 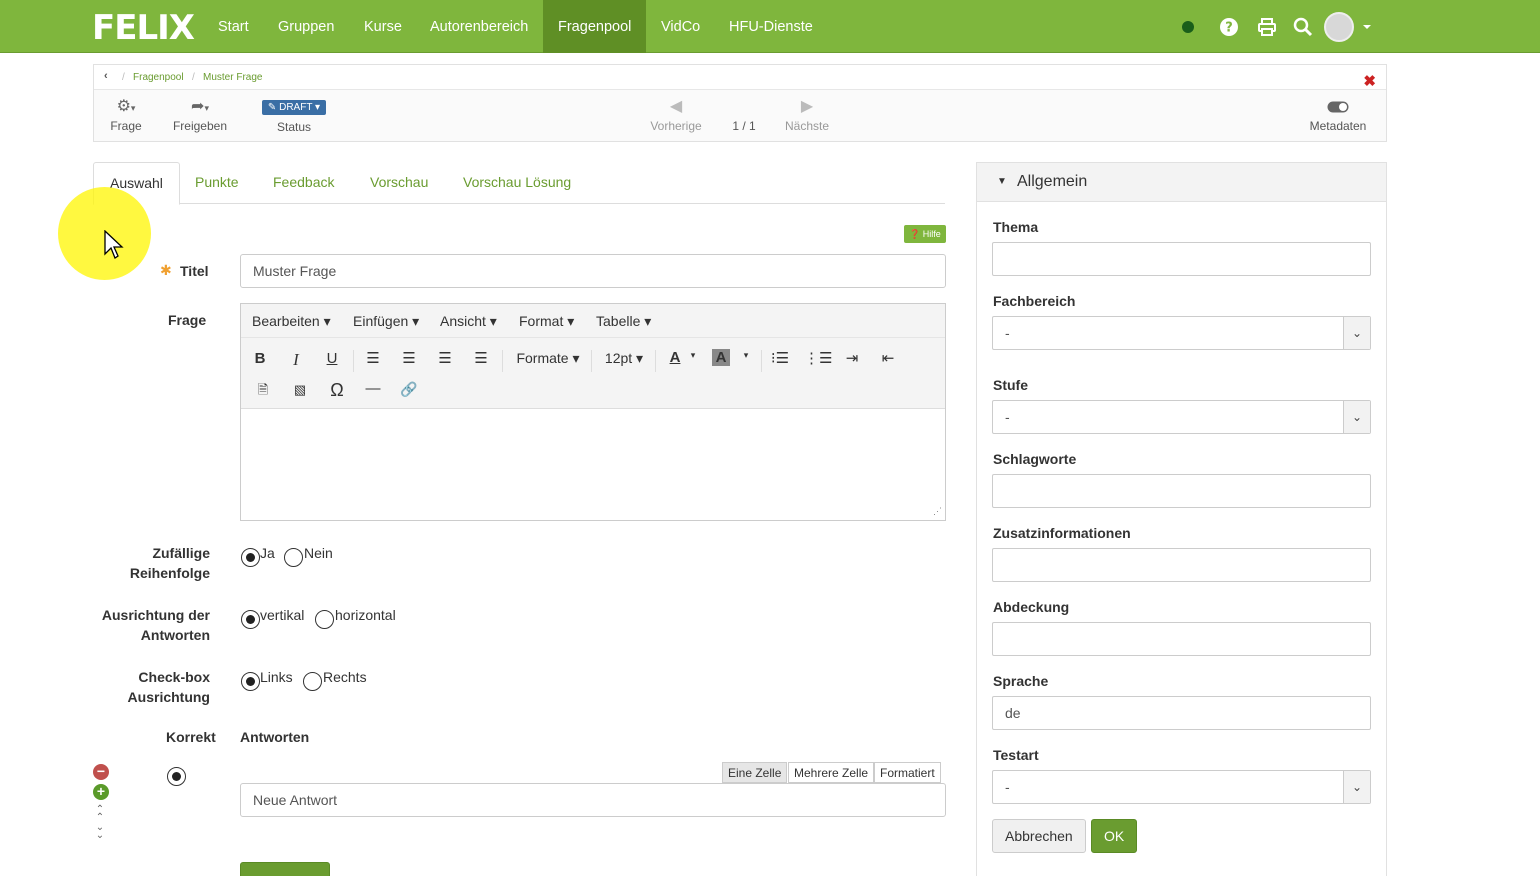 What do you see at coordinates (399, 183) in the screenshot?
I see `tab-vorschau: Vorschau` at bounding box center [399, 183].